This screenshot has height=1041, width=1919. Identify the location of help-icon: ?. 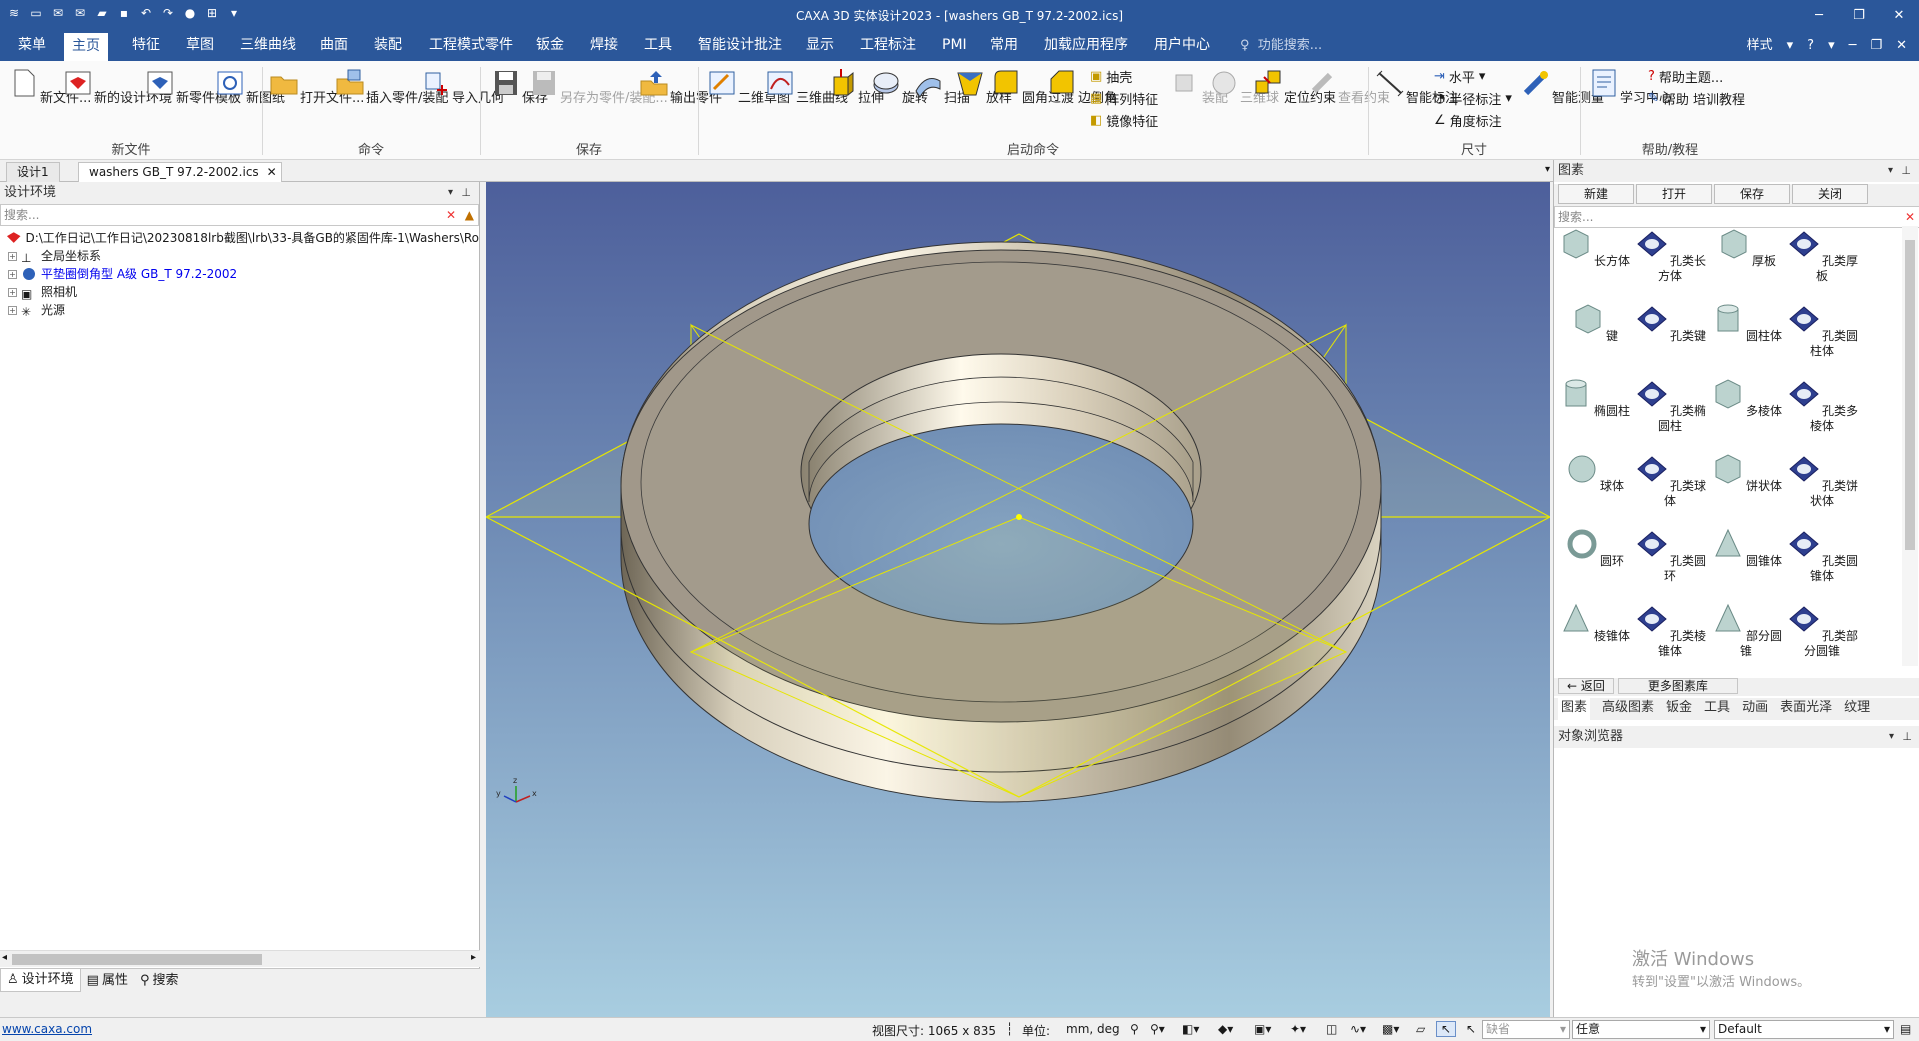
(1810, 45).